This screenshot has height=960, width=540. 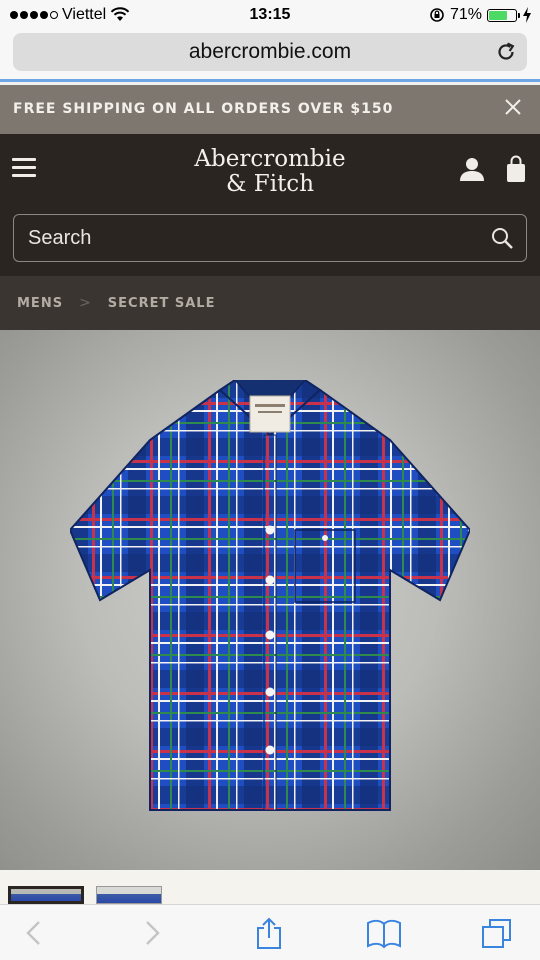 I want to click on close-icon, so click(x=513, y=107).